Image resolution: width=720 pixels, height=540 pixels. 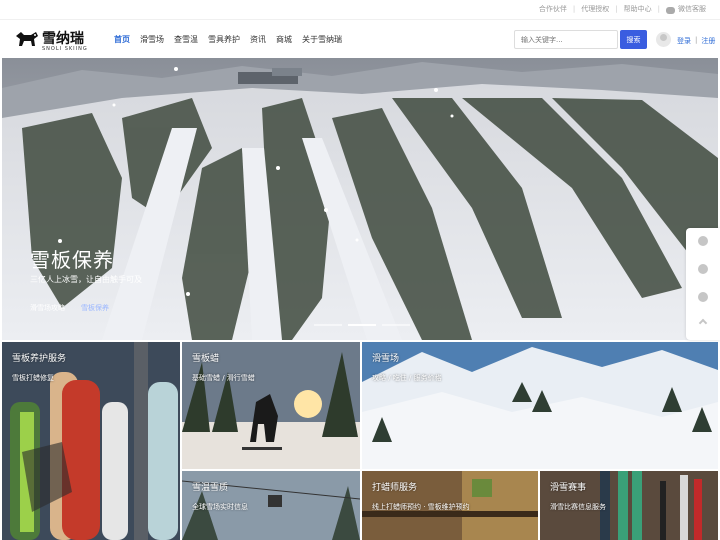 What do you see at coordinates (210, 488) in the screenshot?
I see `card-title: 雪温雪质` at bounding box center [210, 488].